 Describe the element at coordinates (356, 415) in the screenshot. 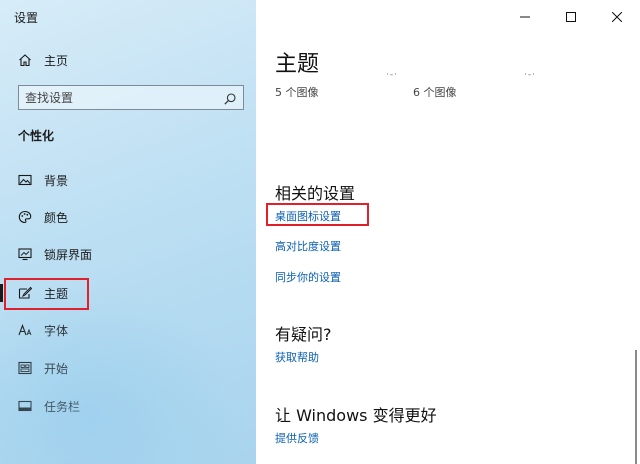

I see `feedback-heading: 让 Windows 变得更好` at that location.